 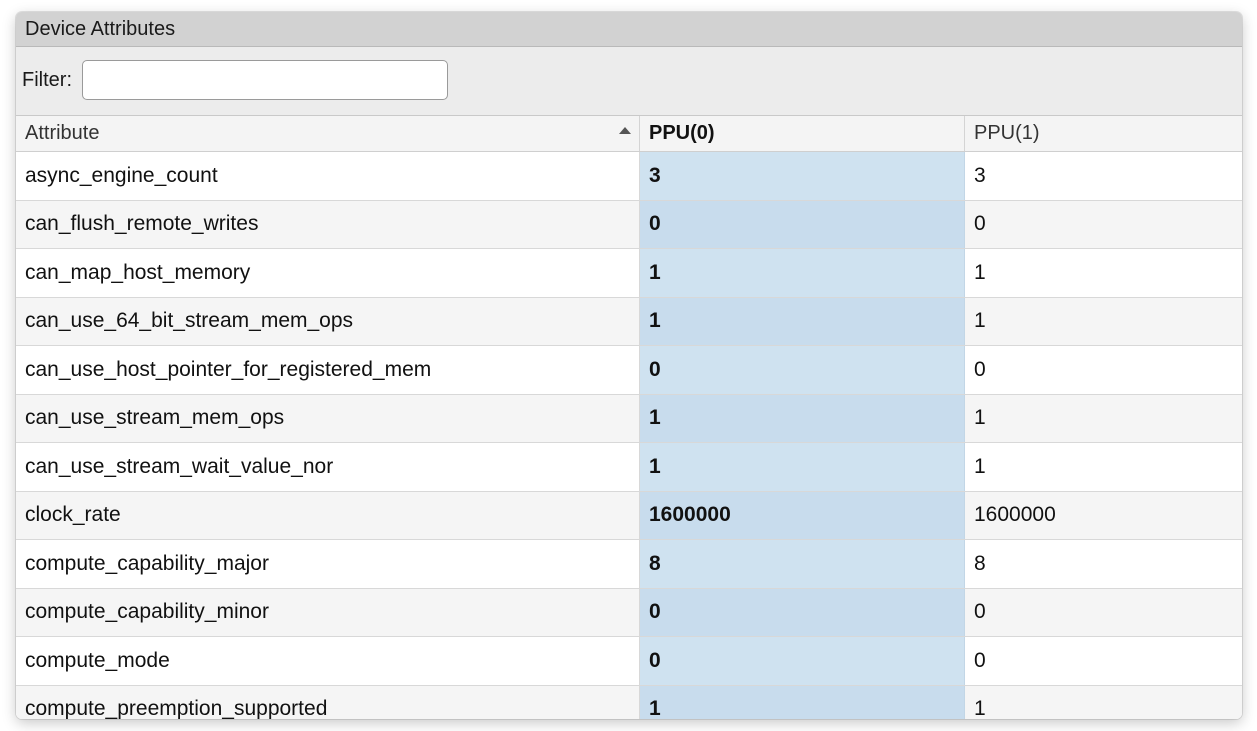 I want to click on column-header-label: PPU(0), so click(x=682, y=133).